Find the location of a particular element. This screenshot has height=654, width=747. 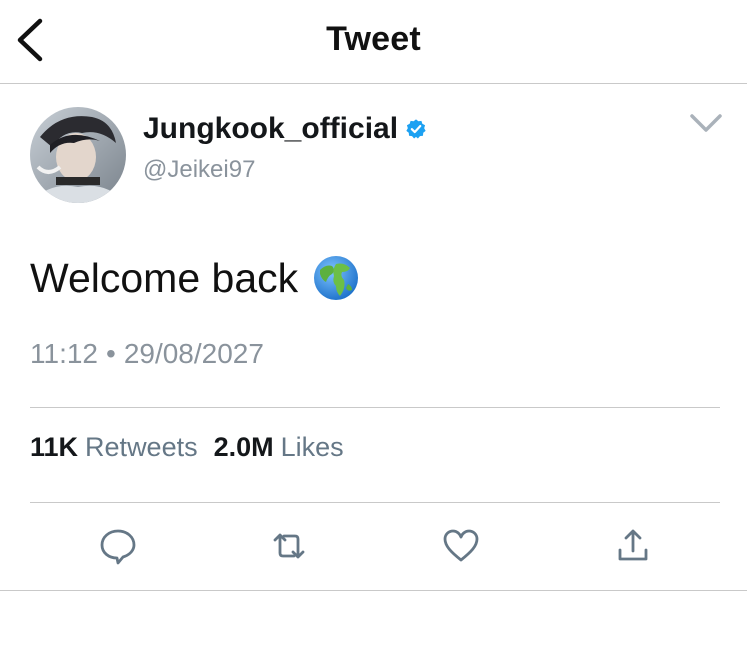

heart-icon is located at coordinates (461, 545).